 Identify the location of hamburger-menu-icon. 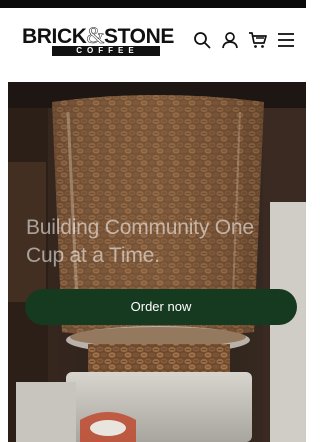
(286, 40).